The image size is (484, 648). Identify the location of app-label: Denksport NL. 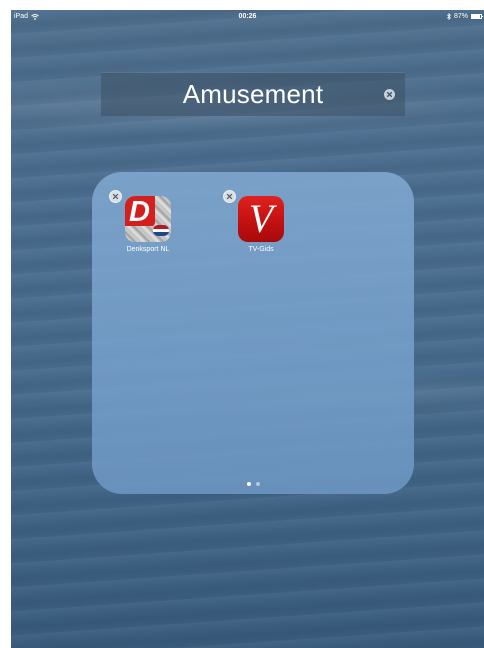
(148, 249).